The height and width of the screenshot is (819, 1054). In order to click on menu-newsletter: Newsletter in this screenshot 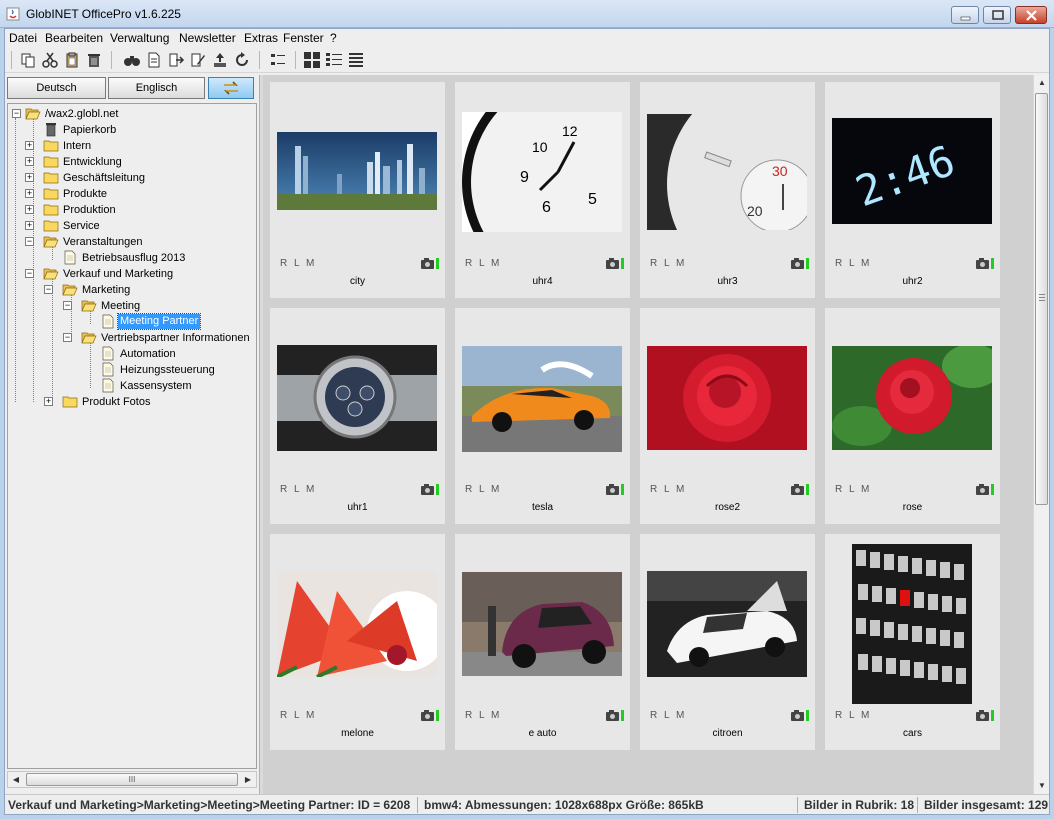, I will do `click(207, 38)`.